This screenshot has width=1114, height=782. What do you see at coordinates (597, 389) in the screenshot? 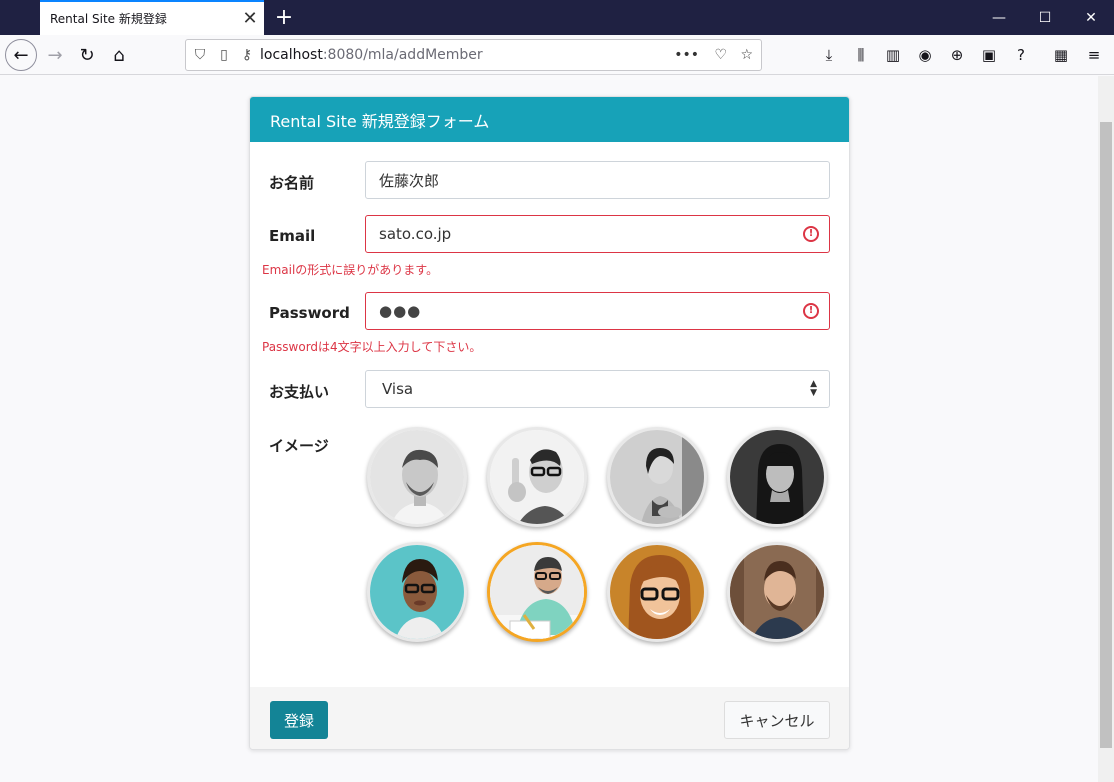
I see `payment-select: Visa ▲ ▼` at bounding box center [597, 389].